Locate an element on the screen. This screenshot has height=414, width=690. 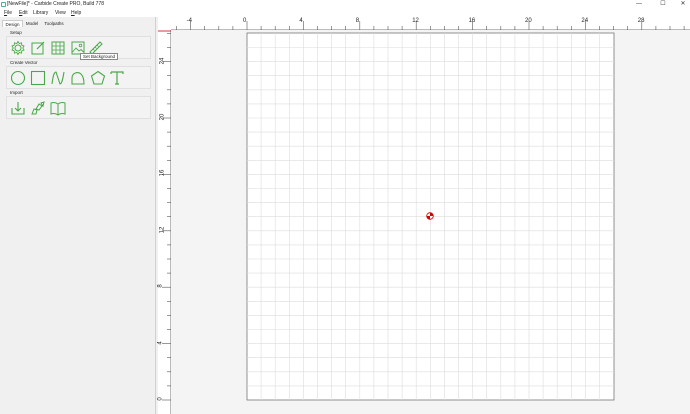
draw-text-button is located at coordinates (117, 78).